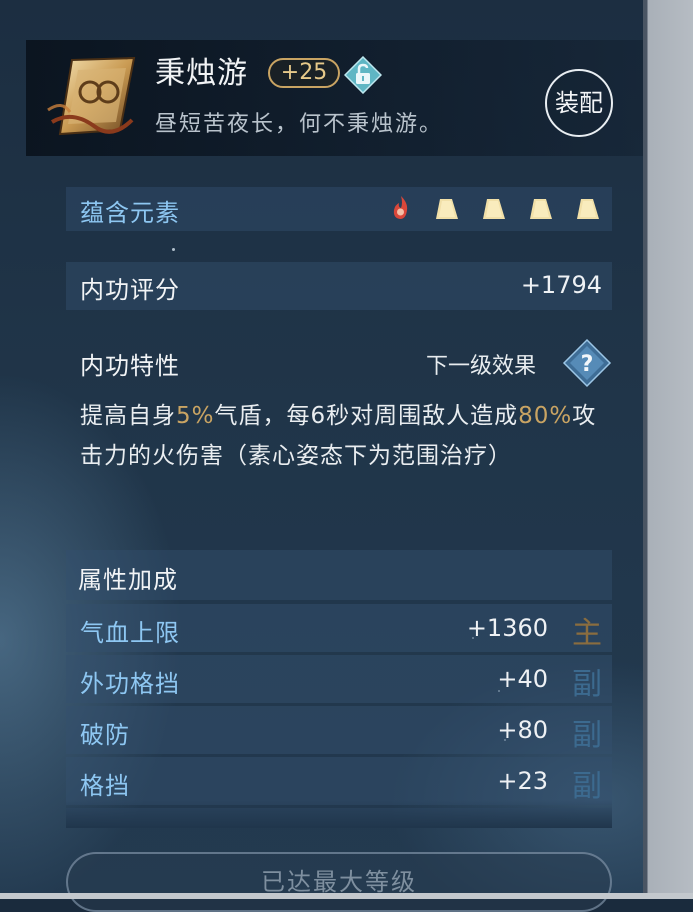 Image resolution: width=693 pixels, height=912 pixels. Describe the element at coordinates (561, 285) in the screenshot. I see `score-value: +1794` at that location.